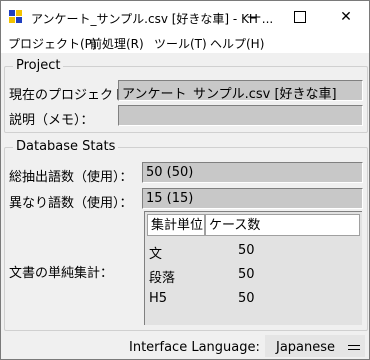 The width and height of the screenshot is (370, 360). Describe the element at coordinates (354, 347) in the screenshot. I see `menu-indicator-icon` at that location.